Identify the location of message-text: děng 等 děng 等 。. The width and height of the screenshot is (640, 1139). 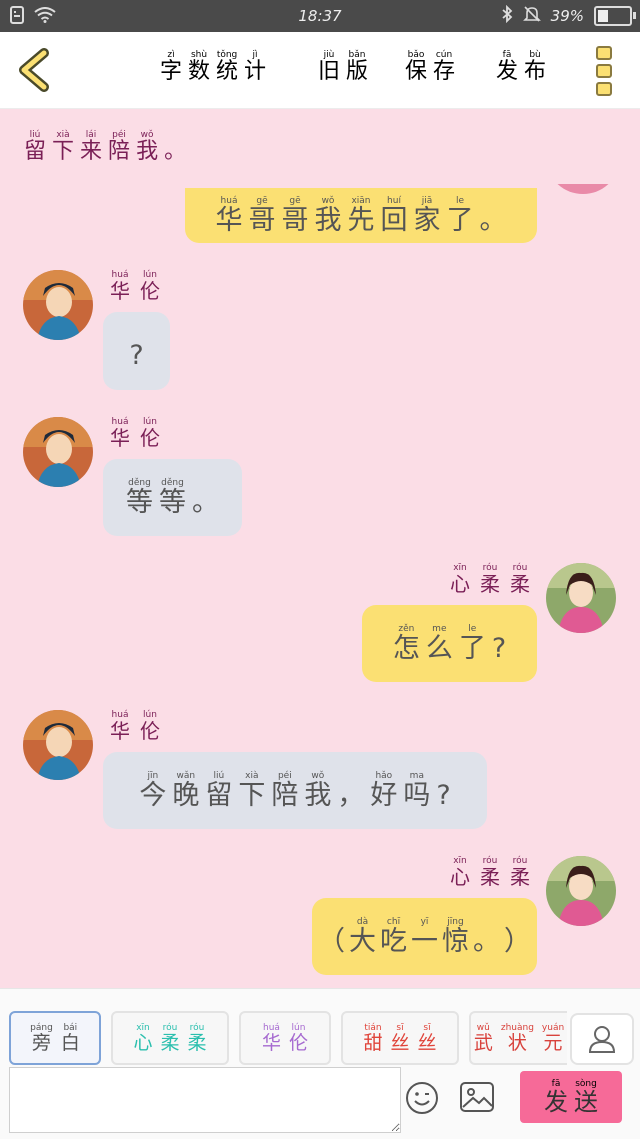
(172, 498).